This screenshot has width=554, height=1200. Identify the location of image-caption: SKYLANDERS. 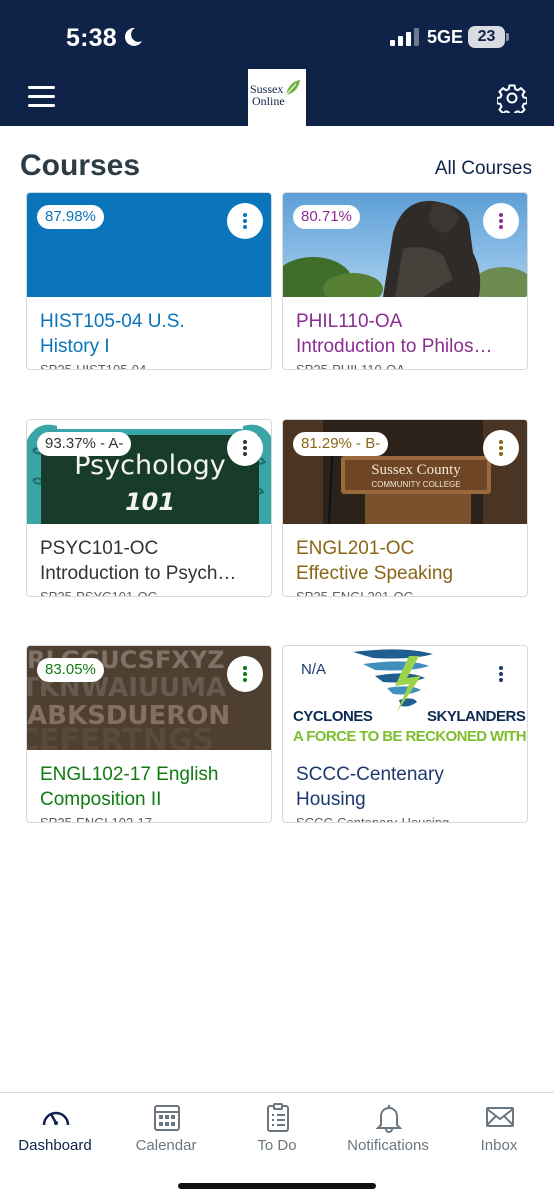
(476, 716).